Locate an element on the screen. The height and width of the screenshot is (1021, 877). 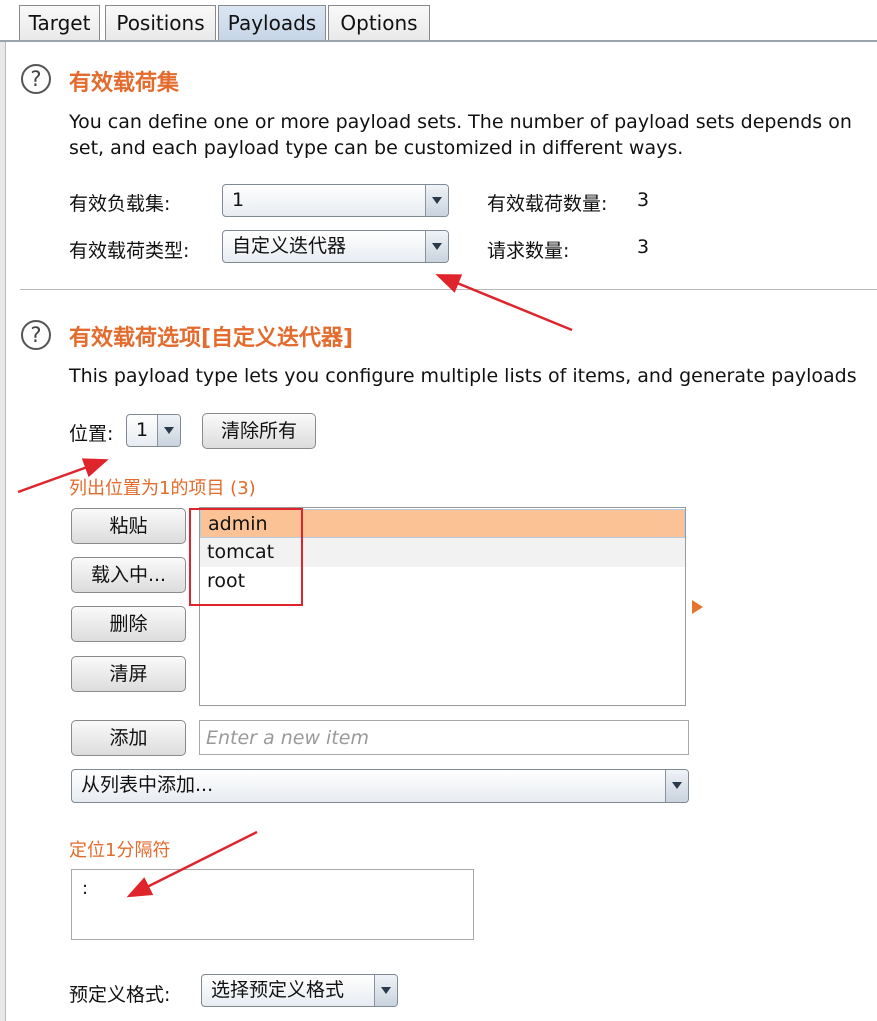
payload-type-select: 自定义迭代器 is located at coordinates (335, 246).